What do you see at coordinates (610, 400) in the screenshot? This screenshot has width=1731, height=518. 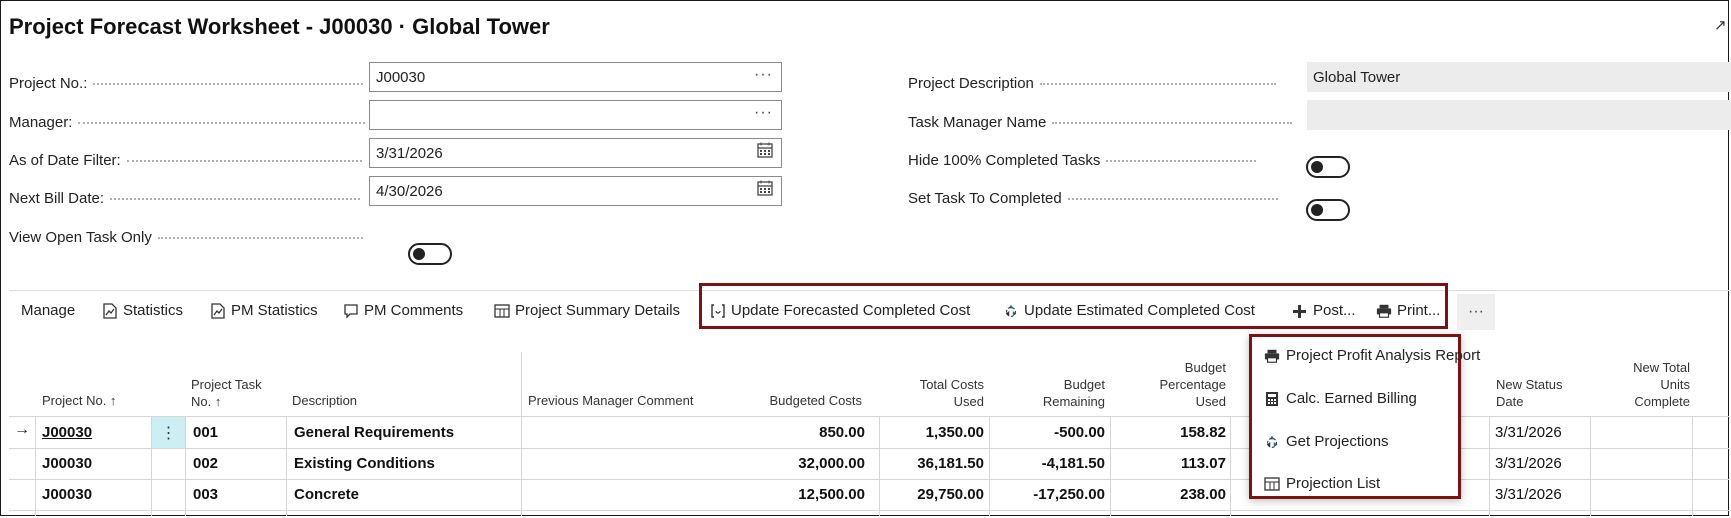 I see `col-header-prev-comment: Previous Manager Comment` at bounding box center [610, 400].